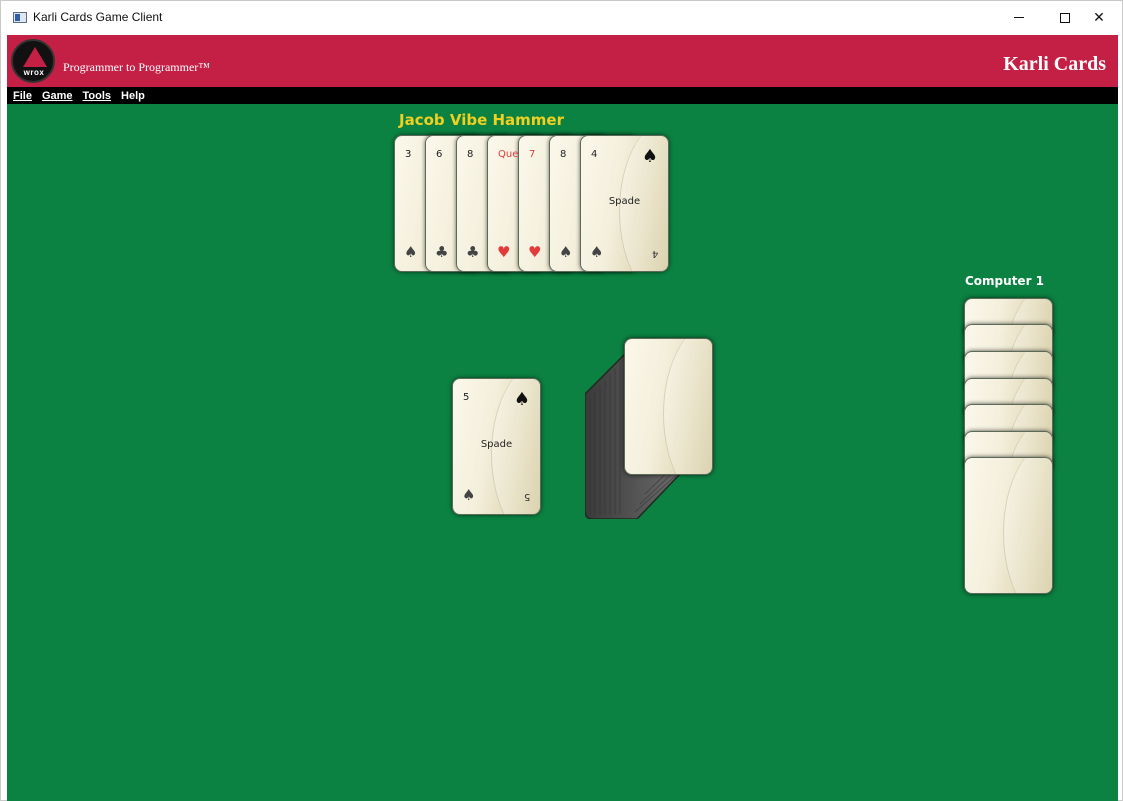 Image resolution: width=1123 pixels, height=801 pixels. I want to click on card-rank: Que, so click(508, 154).